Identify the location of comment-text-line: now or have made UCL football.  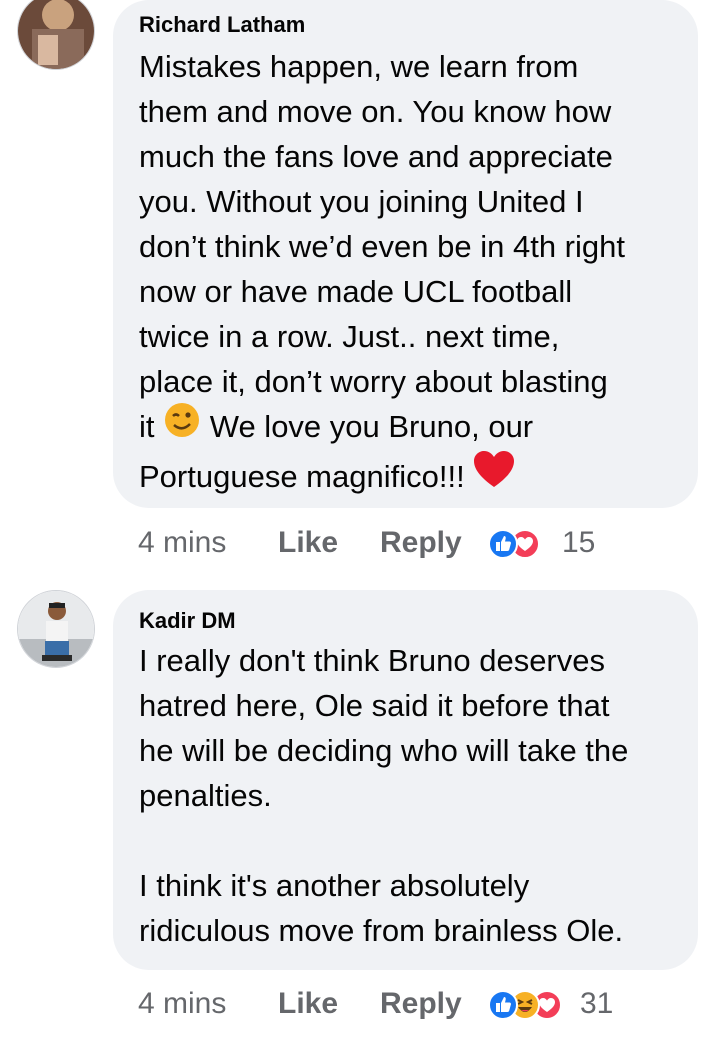
(356, 291).